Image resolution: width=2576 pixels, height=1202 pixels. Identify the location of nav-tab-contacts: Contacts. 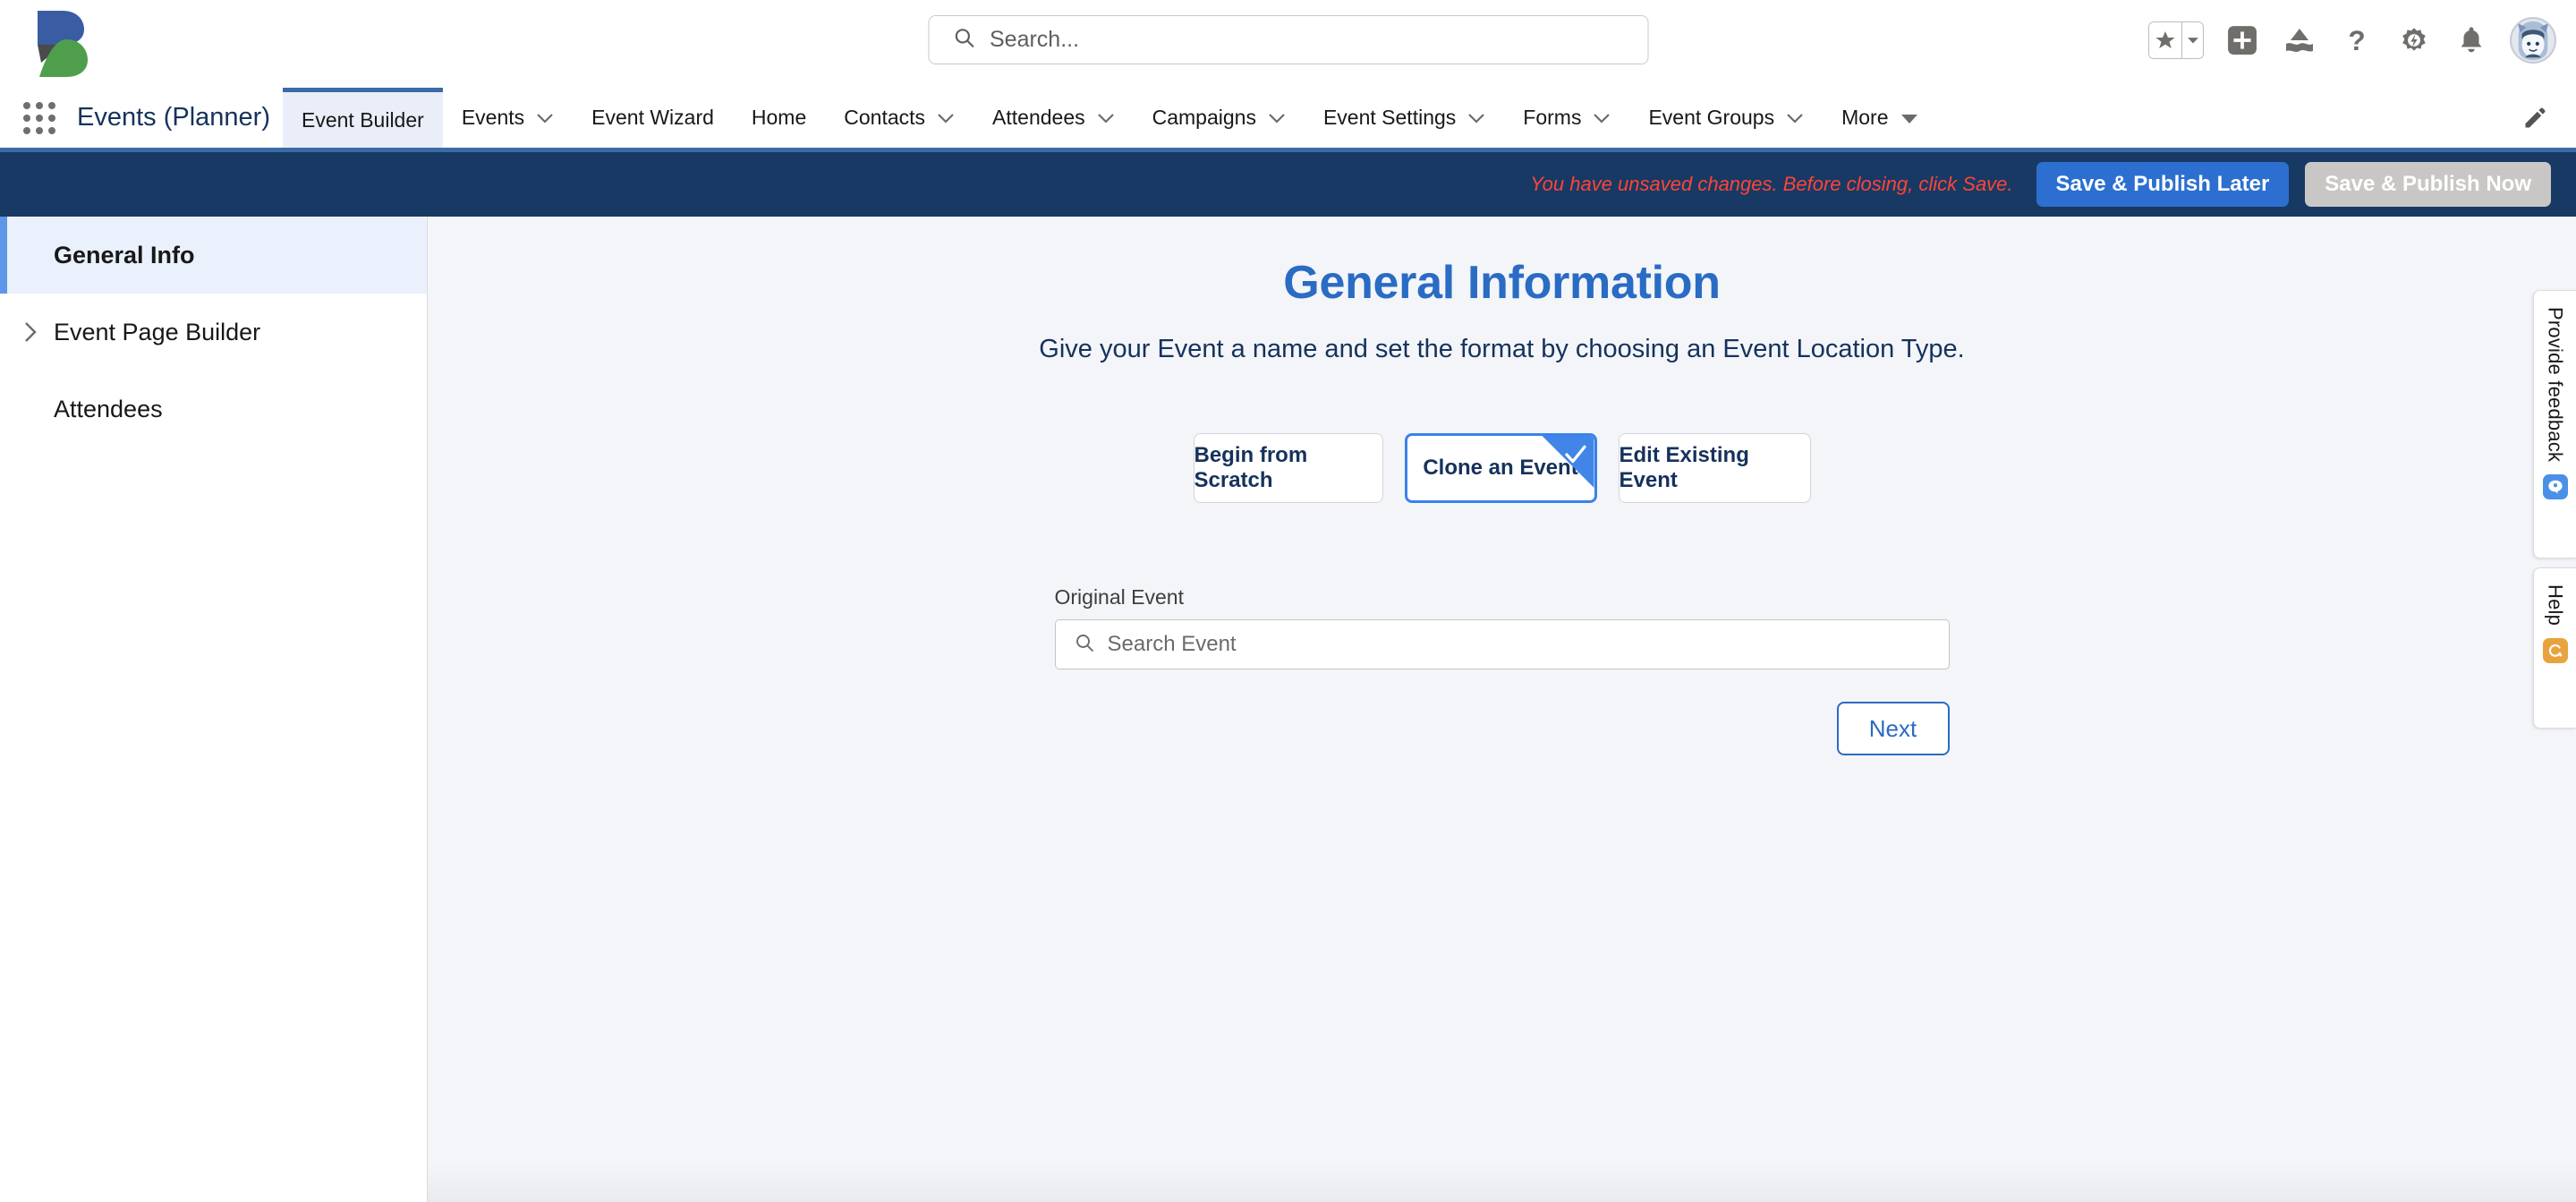
(899, 118).